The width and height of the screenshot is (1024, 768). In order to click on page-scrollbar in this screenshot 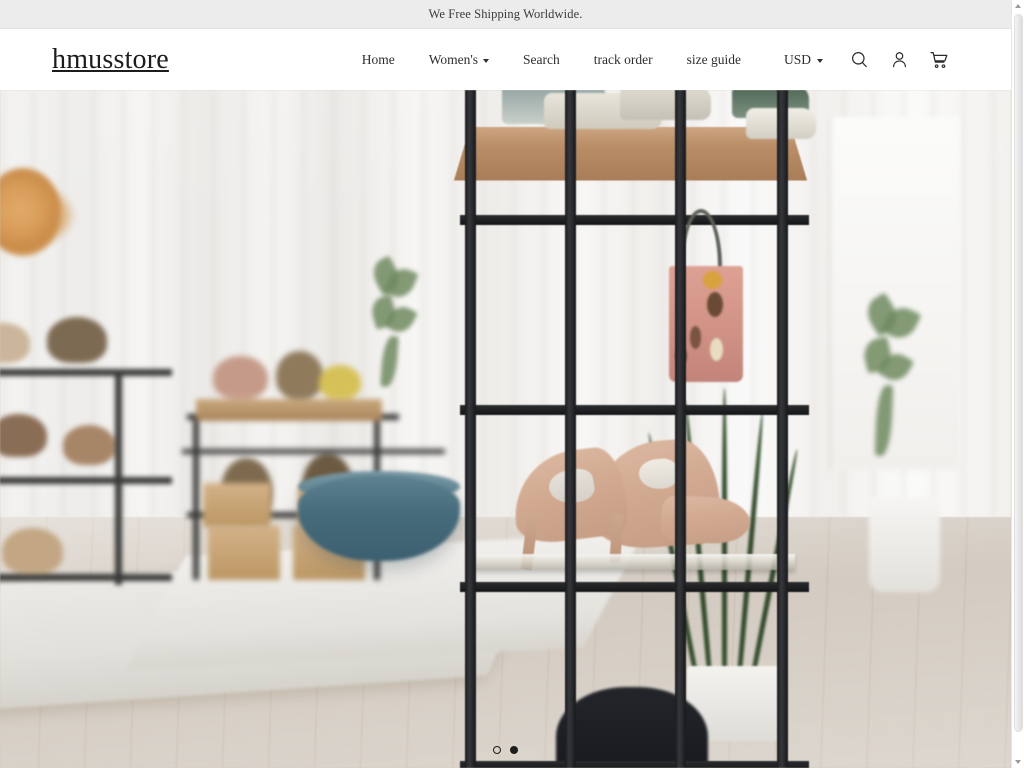, I will do `click(1017, 384)`.